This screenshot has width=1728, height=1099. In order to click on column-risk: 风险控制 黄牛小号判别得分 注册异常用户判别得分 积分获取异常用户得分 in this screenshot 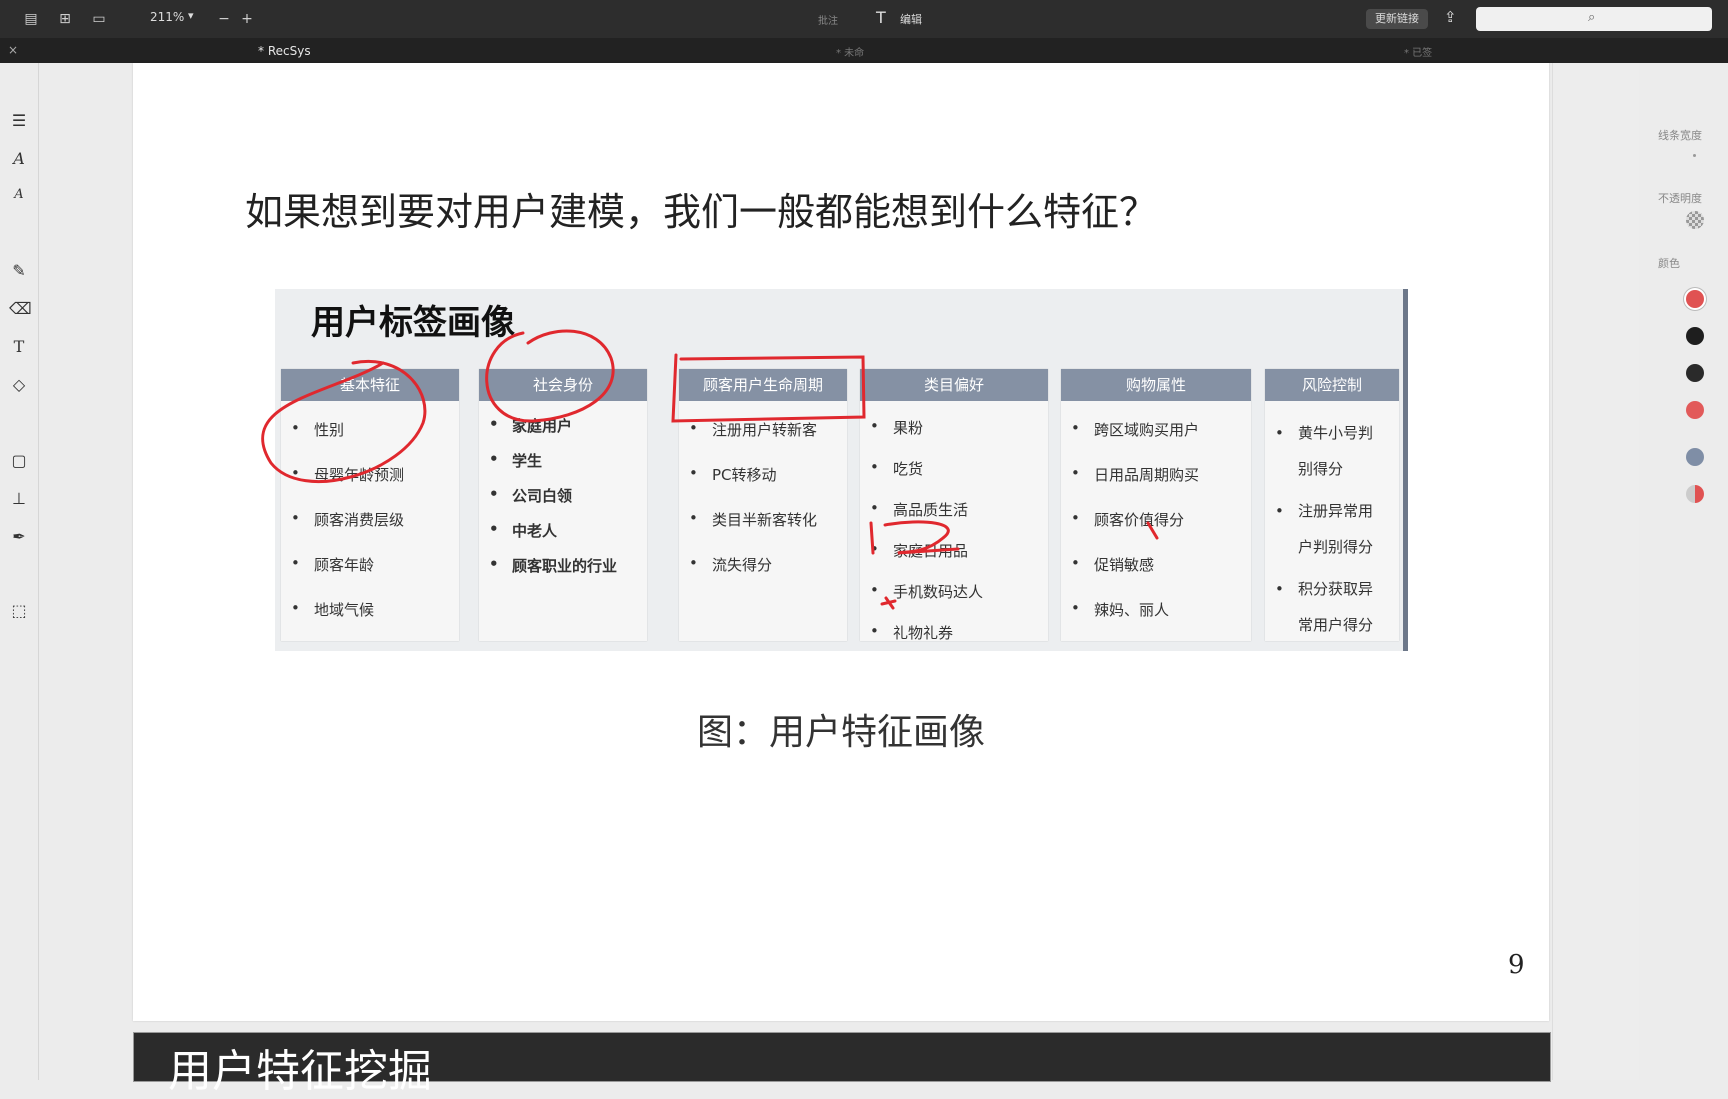, I will do `click(1332, 505)`.